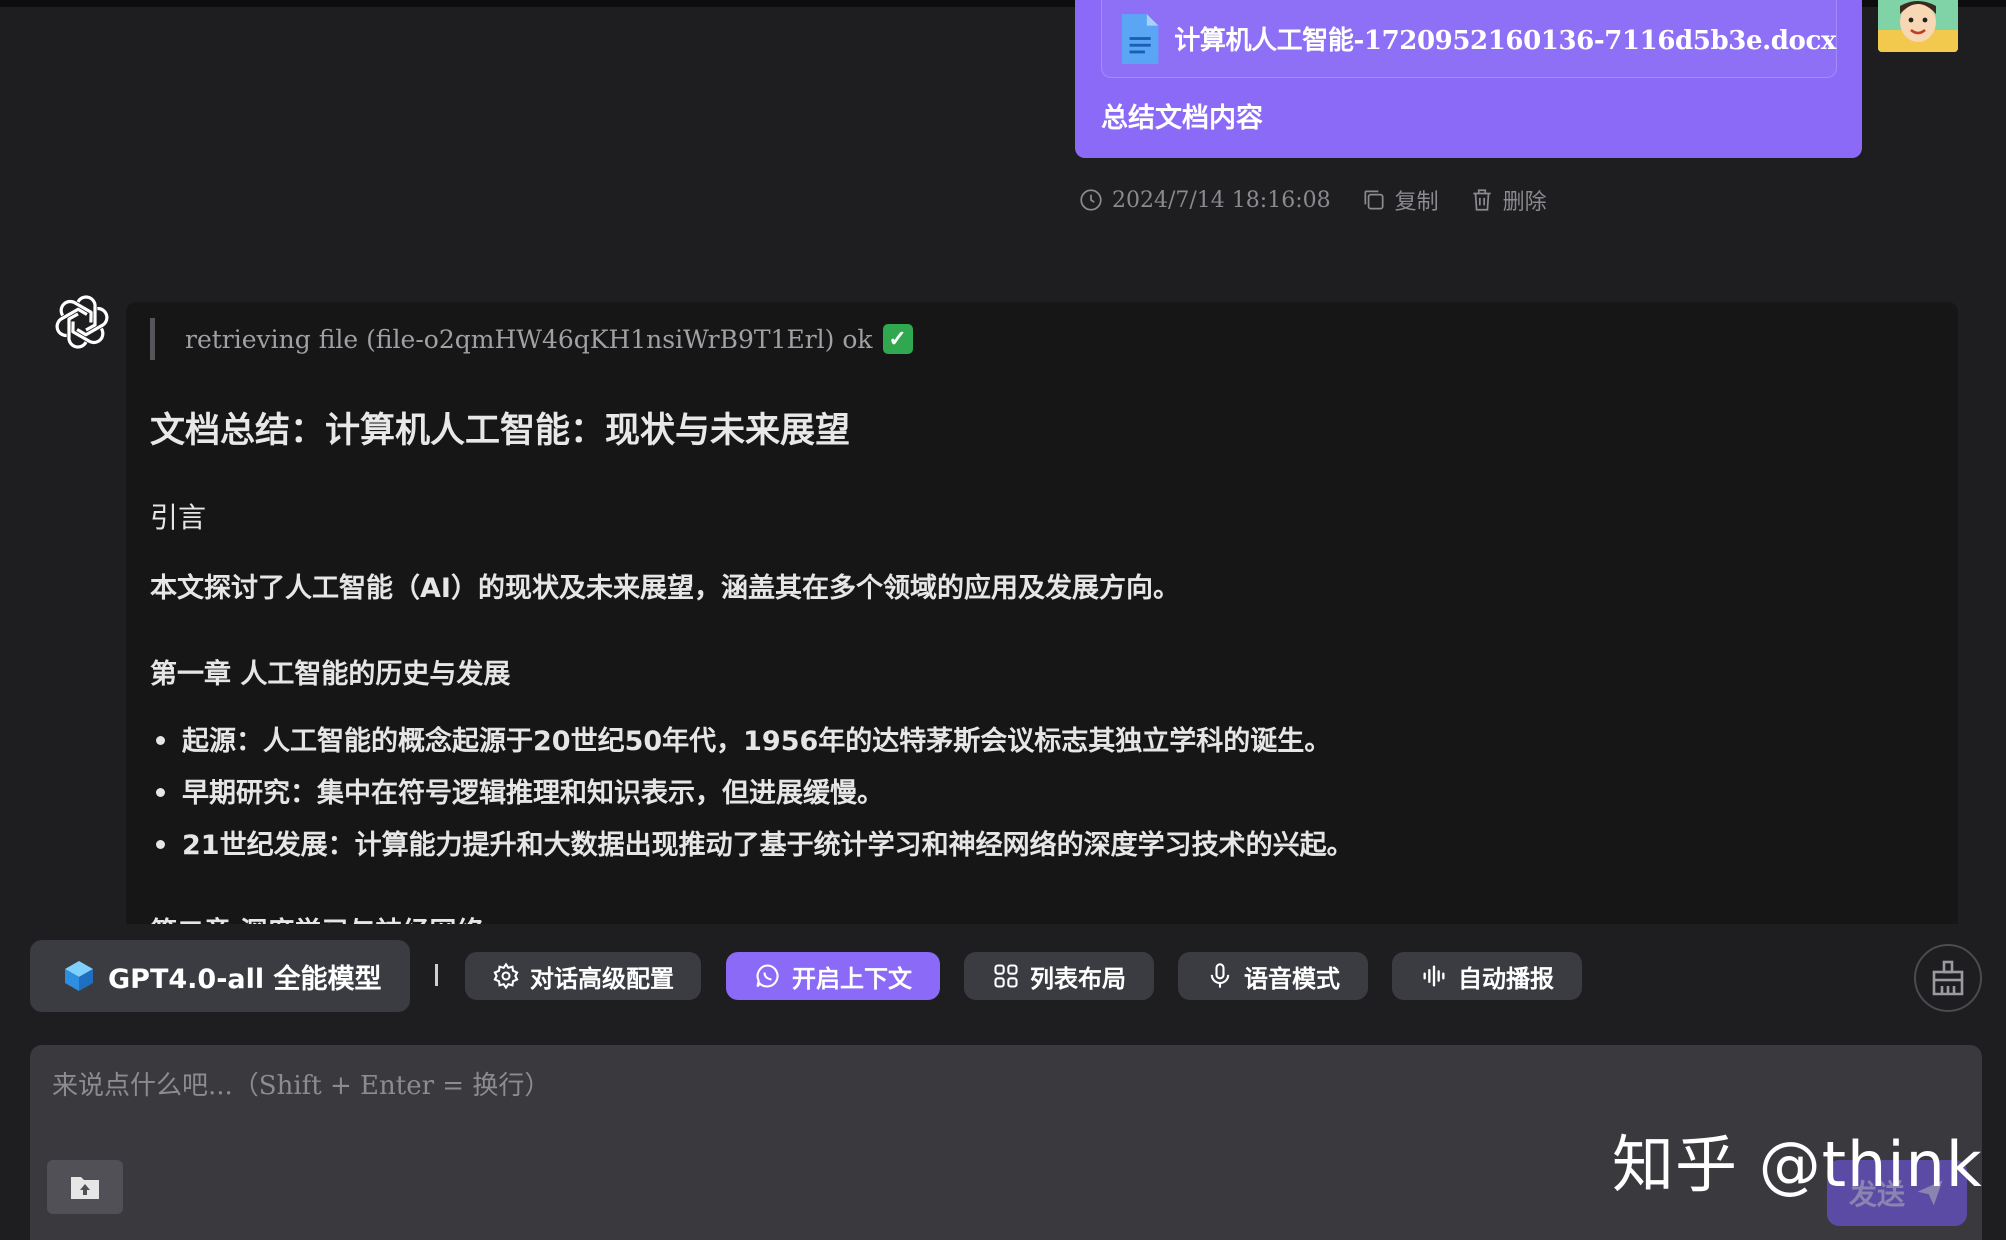 Image resolution: width=2006 pixels, height=1240 pixels. I want to click on advanced-config-button: 对话高级配置, so click(583, 976).